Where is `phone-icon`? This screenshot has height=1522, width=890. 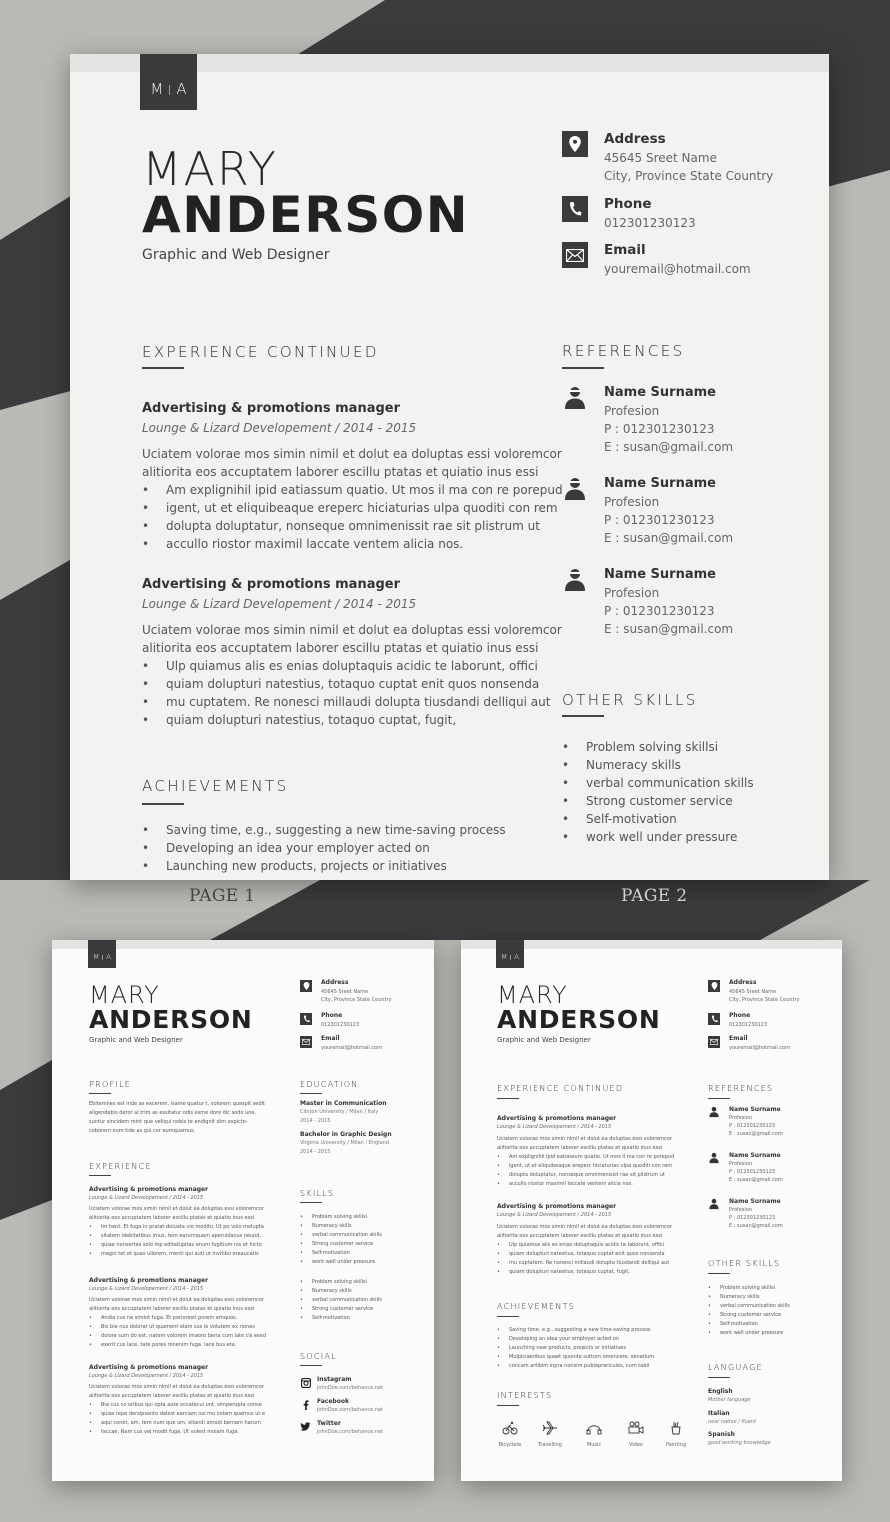
phone-icon is located at coordinates (575, 209).